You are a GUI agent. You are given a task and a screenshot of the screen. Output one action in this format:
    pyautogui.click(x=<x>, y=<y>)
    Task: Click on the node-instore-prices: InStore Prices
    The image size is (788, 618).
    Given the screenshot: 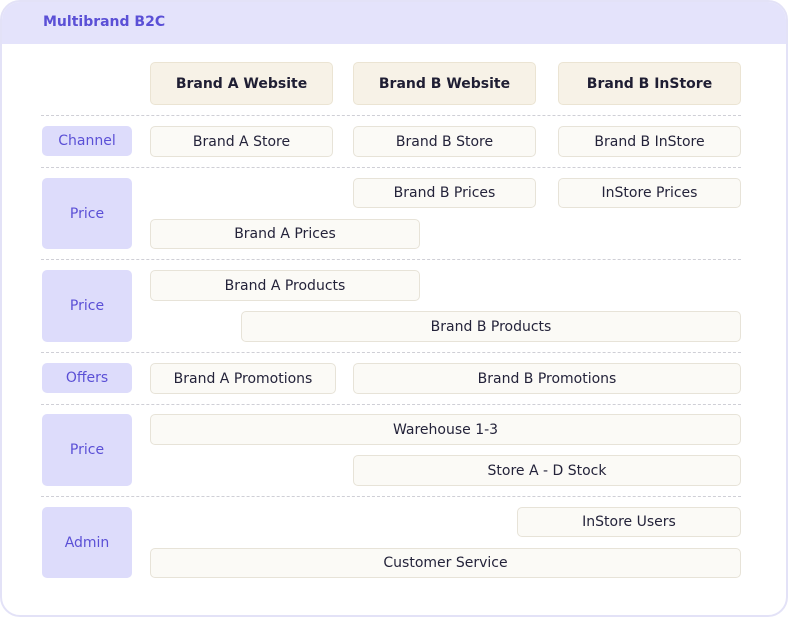 What is the action you would take?
    pyautogui.click(x=649, y=193)
    